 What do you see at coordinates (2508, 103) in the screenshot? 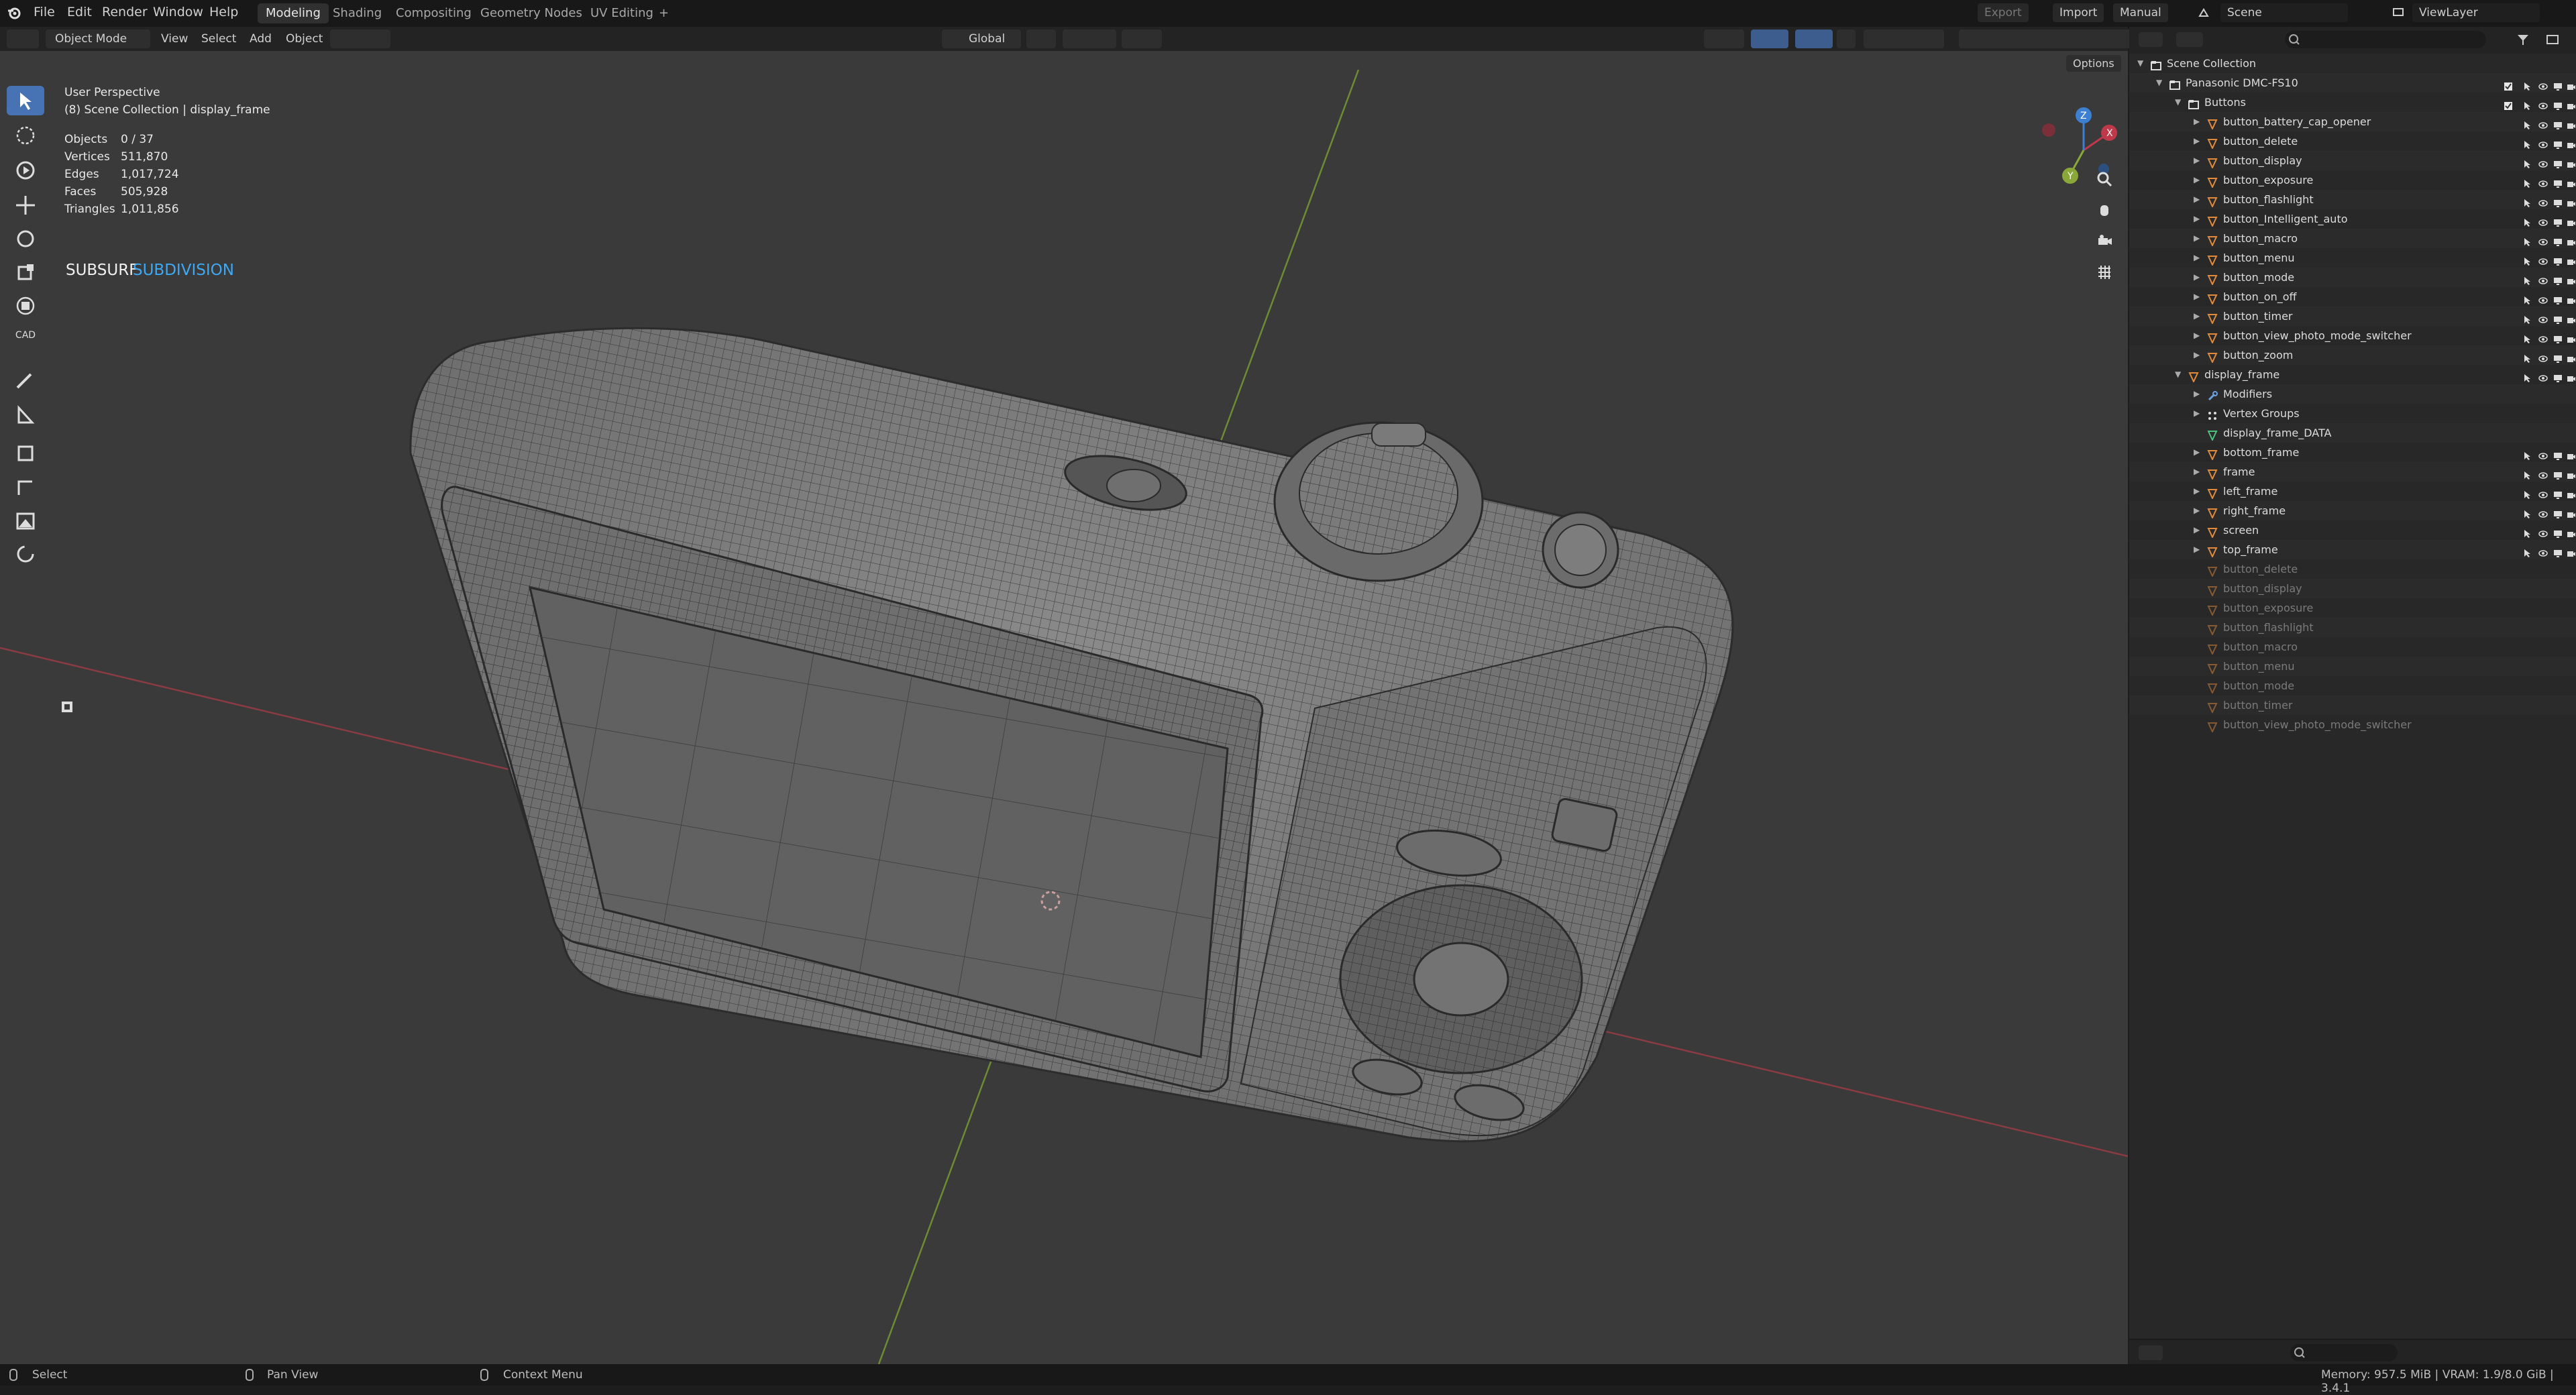
I see `checkbox-icon` at bounding box center [2508, 103].